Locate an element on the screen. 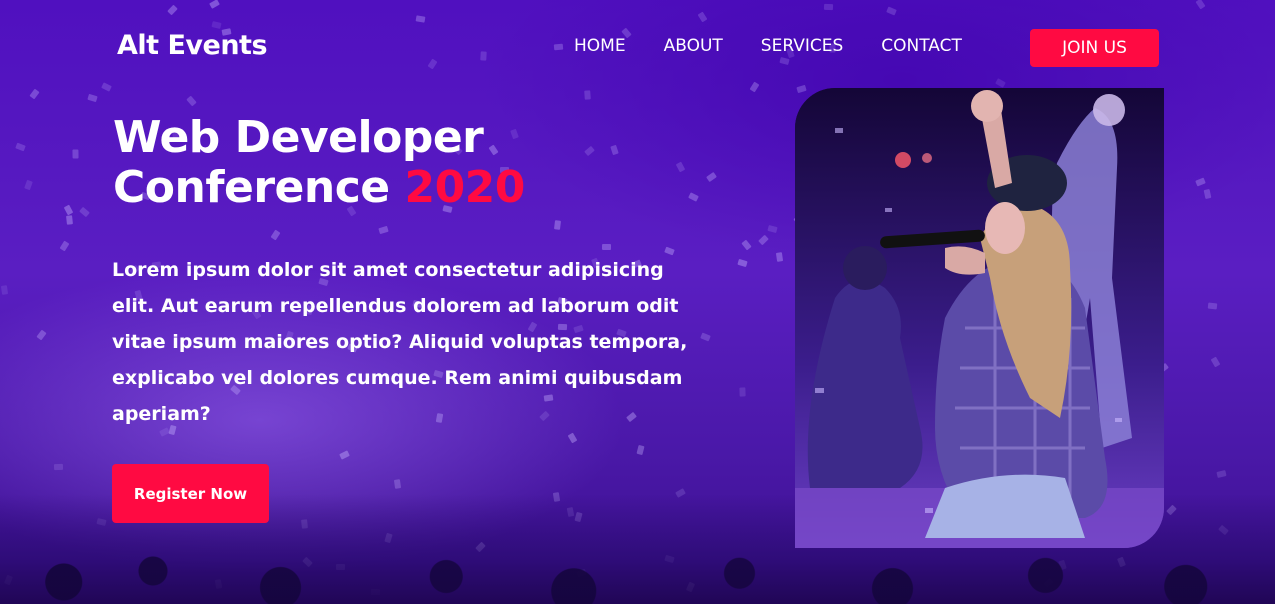 The image size is (1275, 604). hero-title-line2: Conference is located at coordinates (251, 187).